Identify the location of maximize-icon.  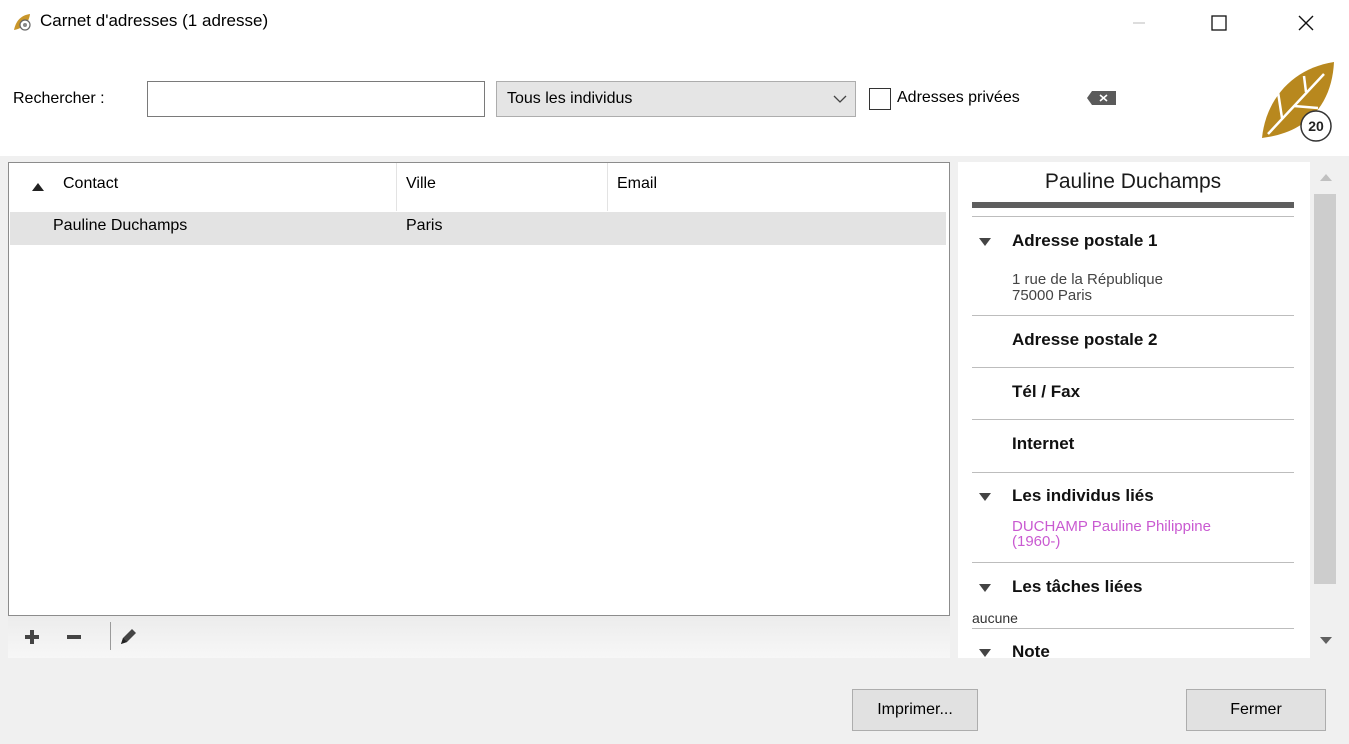
(1219, 23).